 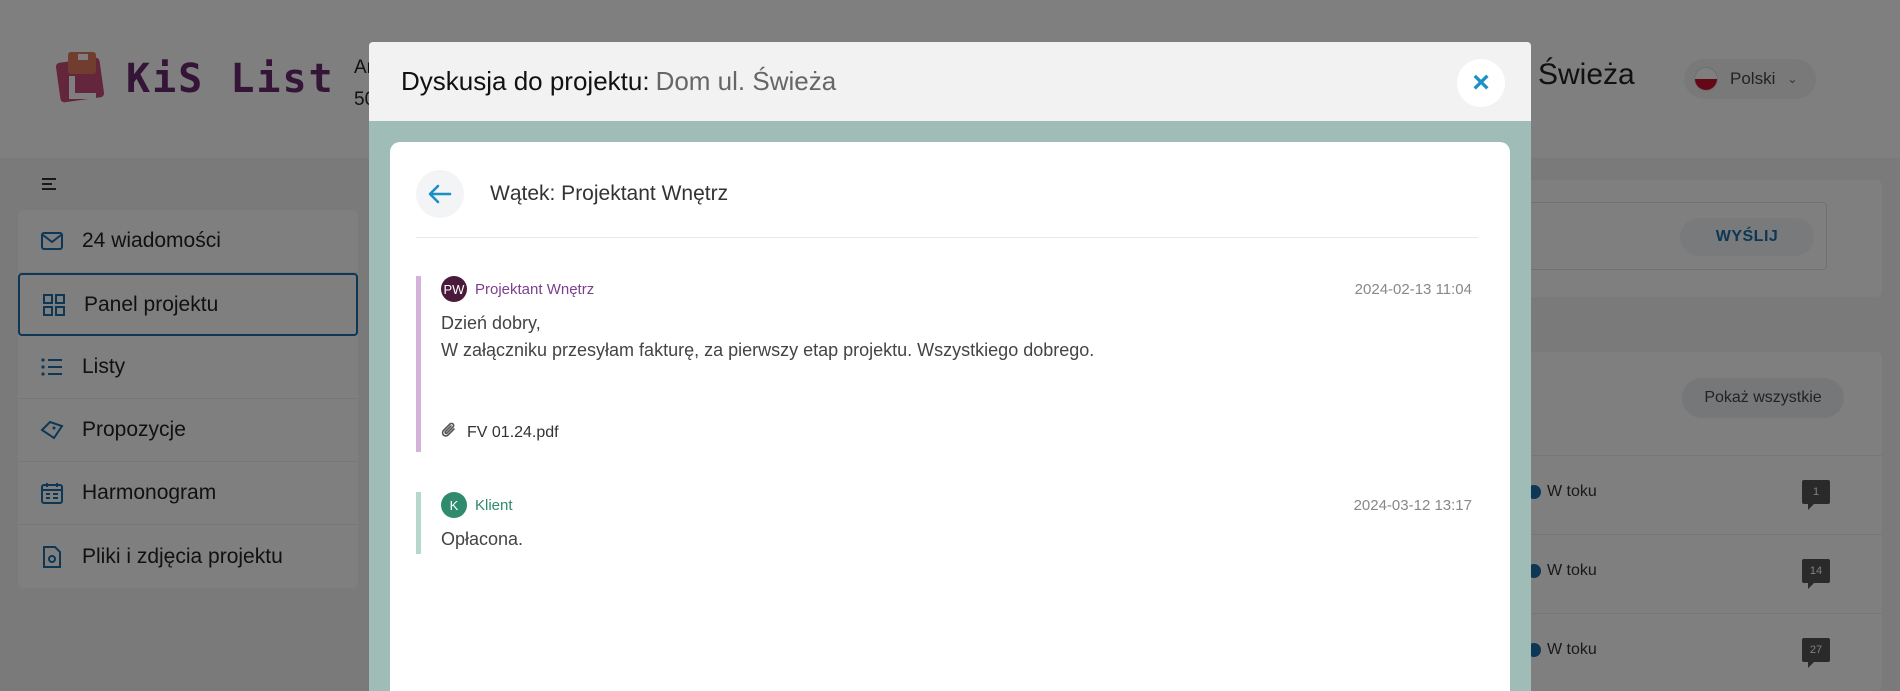 I want to click on message-date: 2024-03-12 13:17, so click(x=1412, y=505).